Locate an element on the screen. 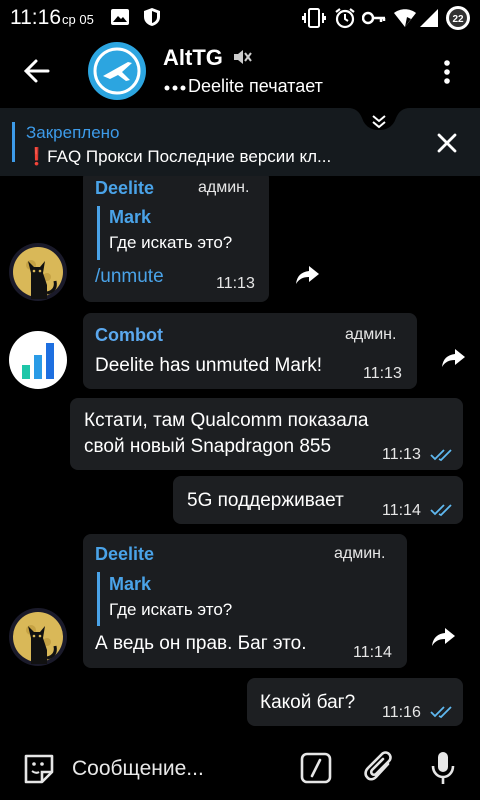 The height and width of the screenshot is (800, 480). status-bar: 11:16 ср 05 22 is located at coordinates (240, 18).